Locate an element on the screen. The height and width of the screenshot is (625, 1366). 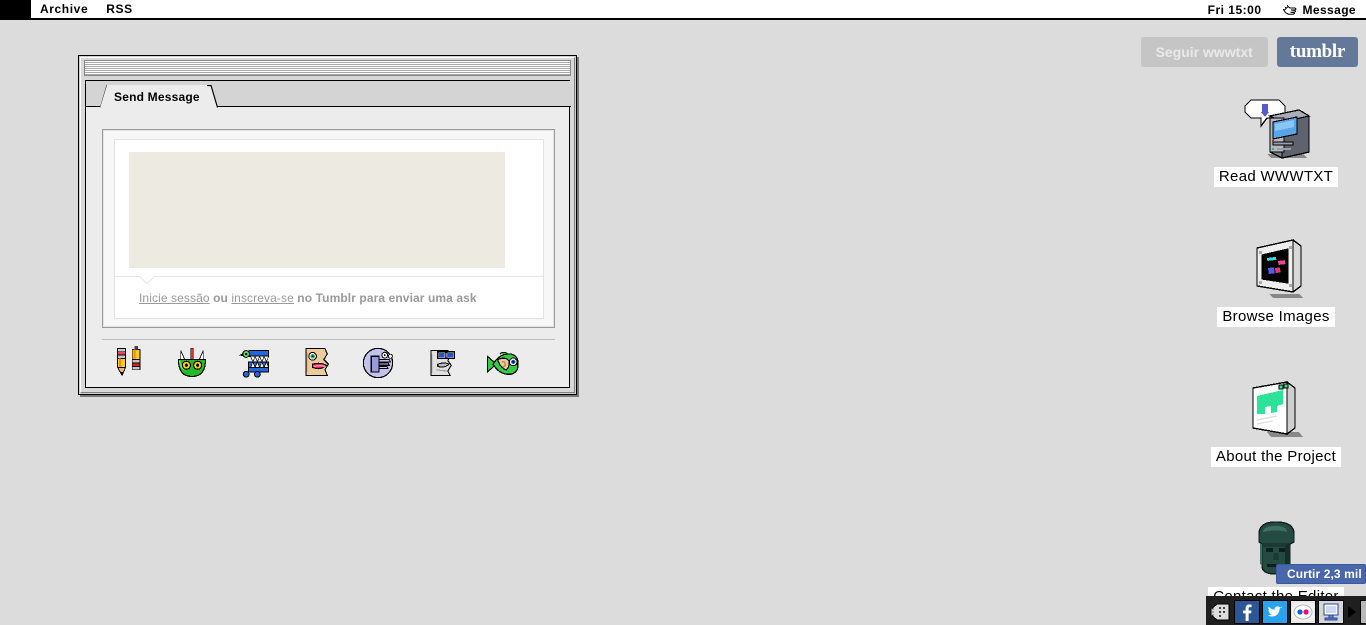
login-link: Inicie sessão is located at coordinates (174, 298).